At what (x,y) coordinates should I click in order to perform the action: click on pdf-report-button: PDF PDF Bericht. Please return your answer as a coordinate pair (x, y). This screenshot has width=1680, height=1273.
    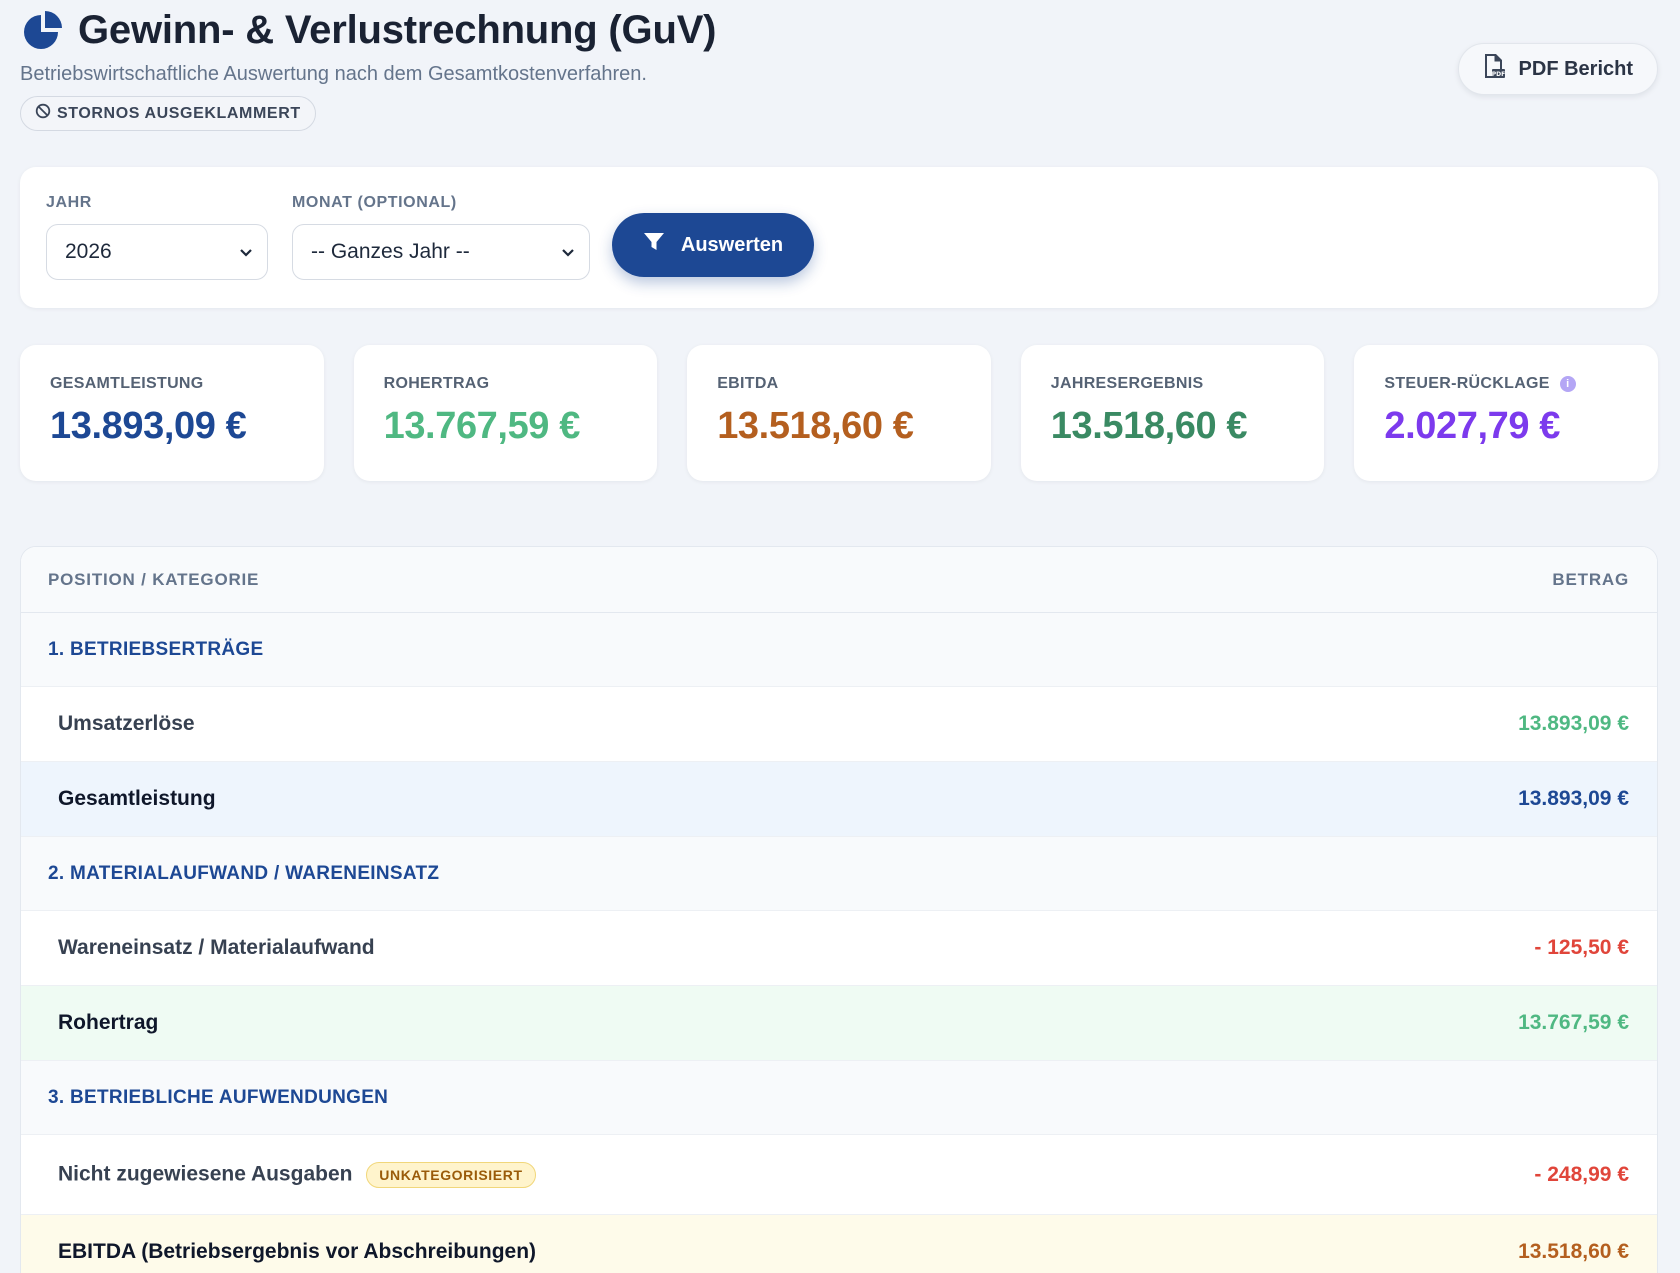
    Looking at the image, I should click on (1557, 69).